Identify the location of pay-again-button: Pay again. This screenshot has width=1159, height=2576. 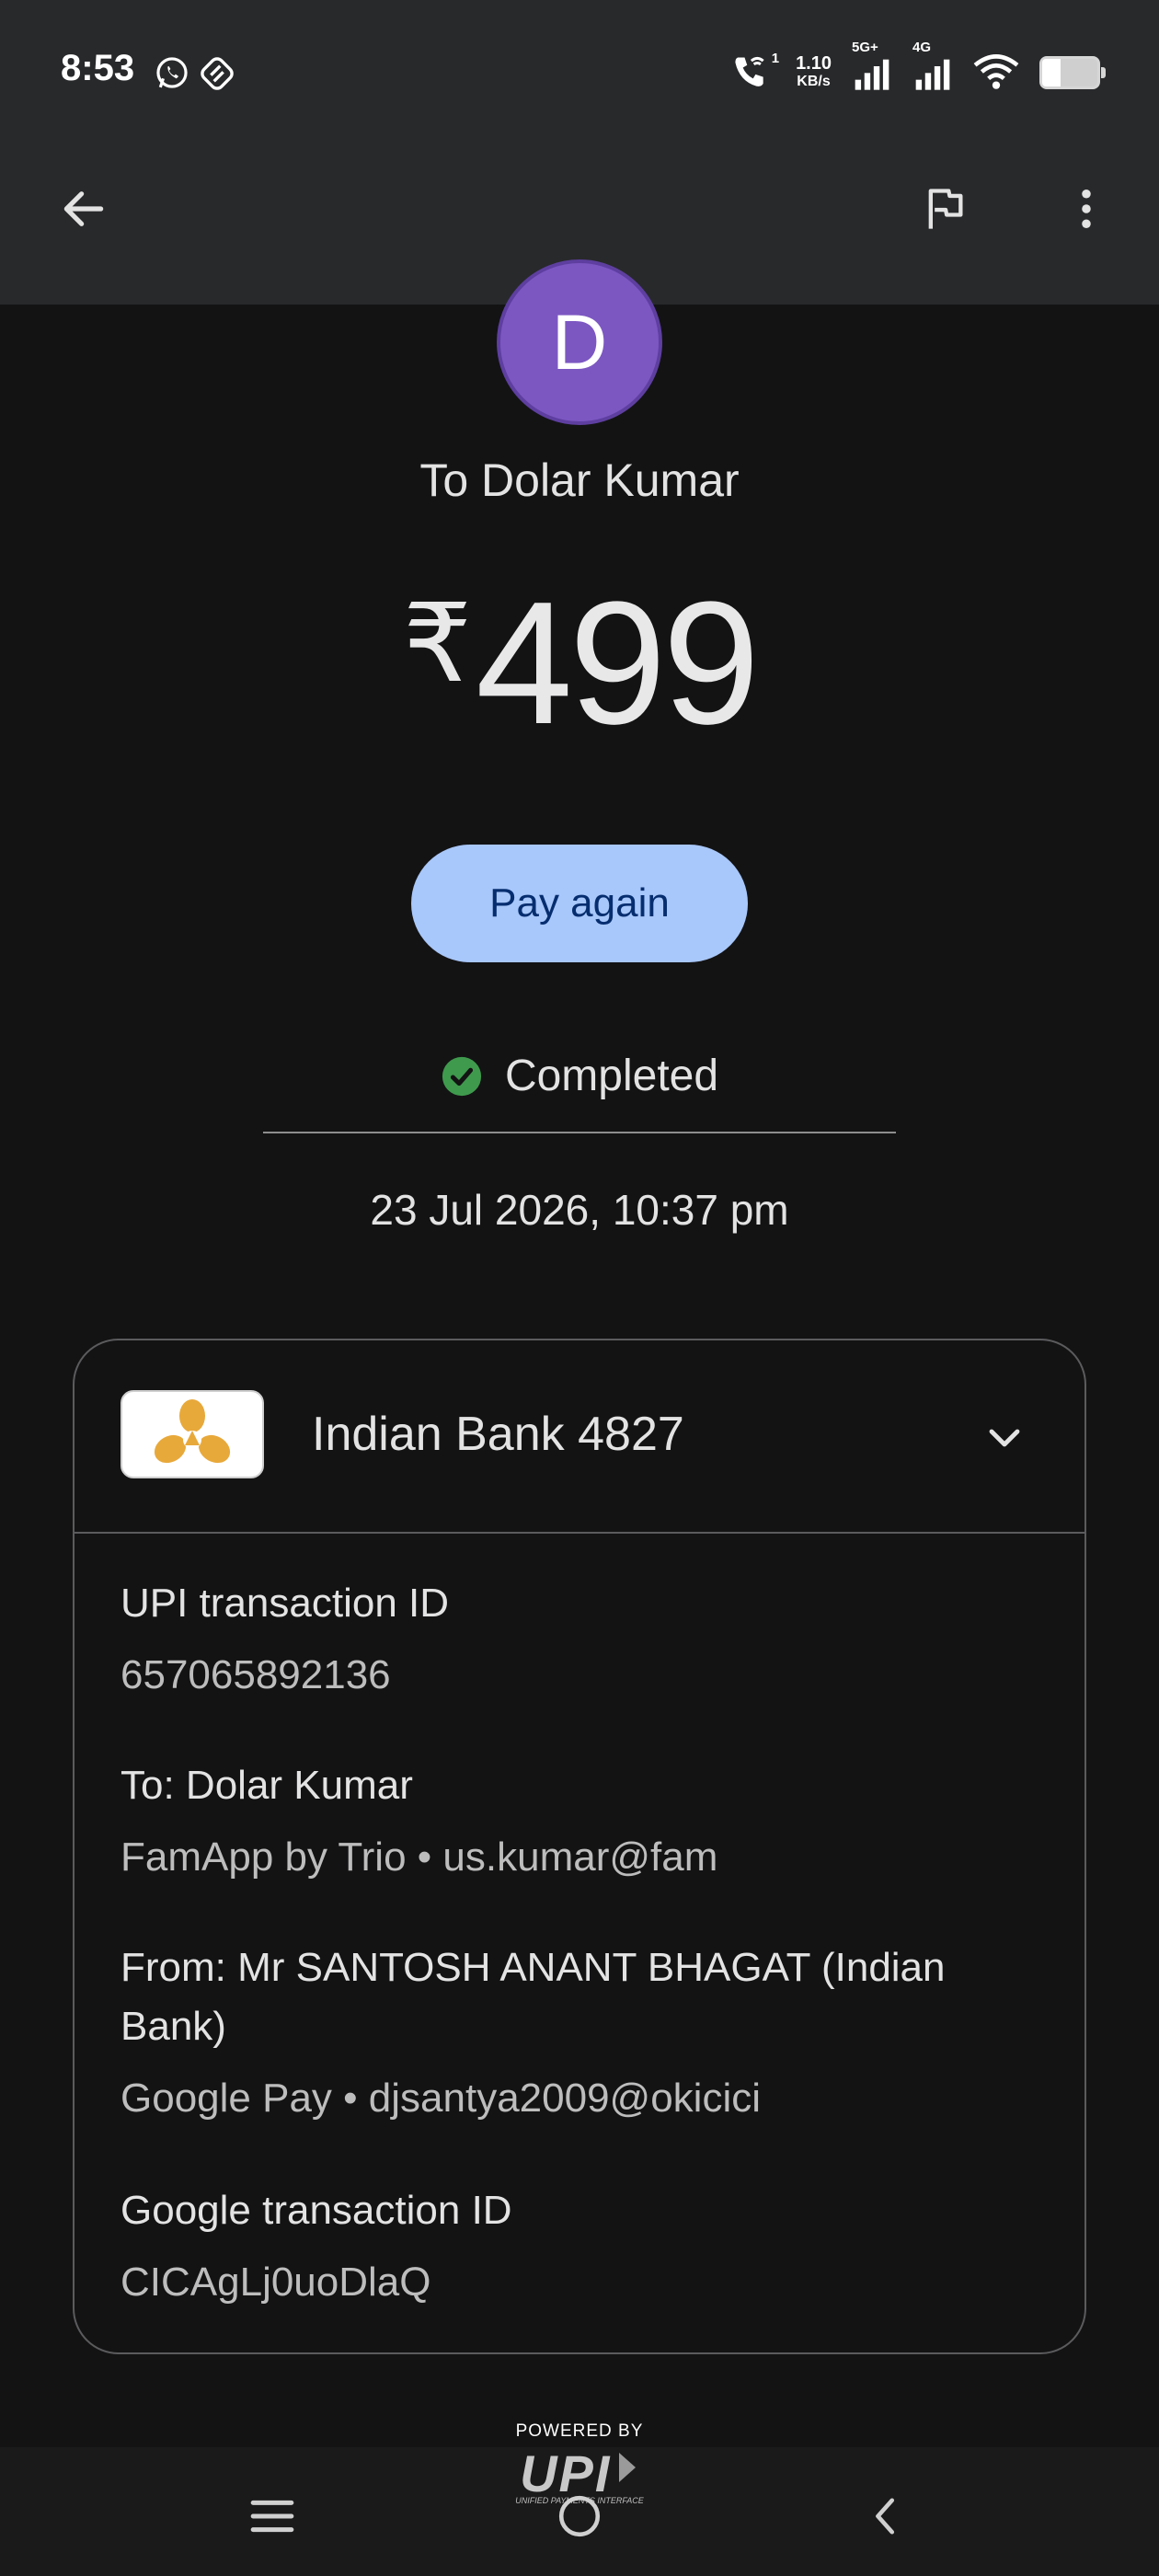
(579, 903).